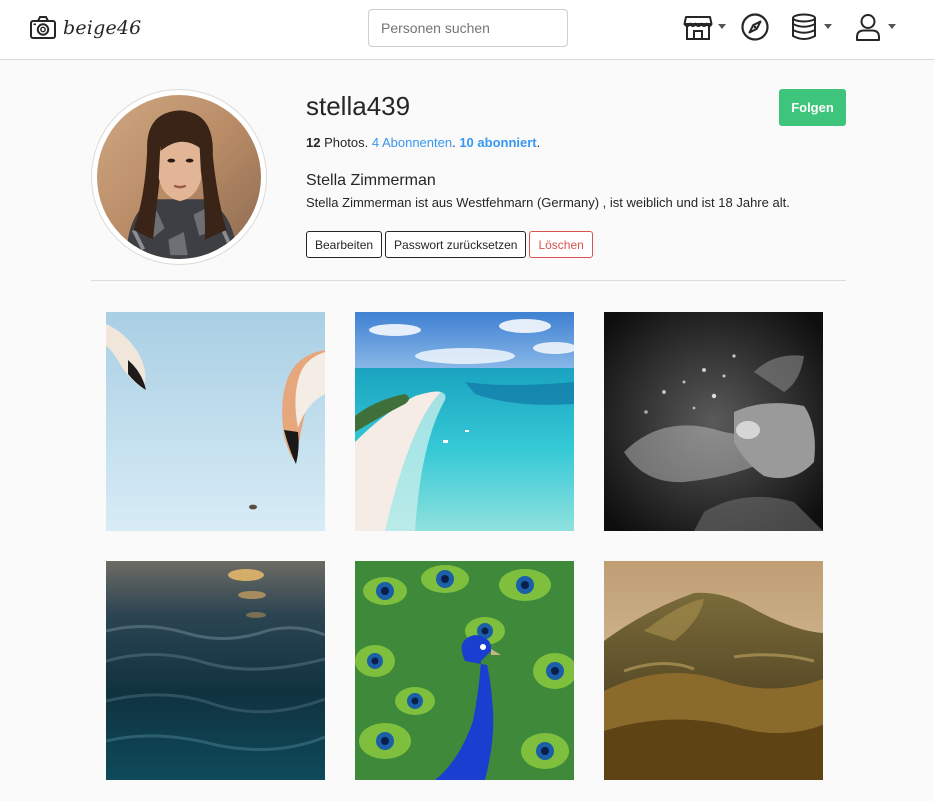 The height and width of the screenshot is (801, 934). What do you see at coordinates (346, 142) in the screenshot?
I see `photos-label: Photos.` at bounding box center [346, 142].